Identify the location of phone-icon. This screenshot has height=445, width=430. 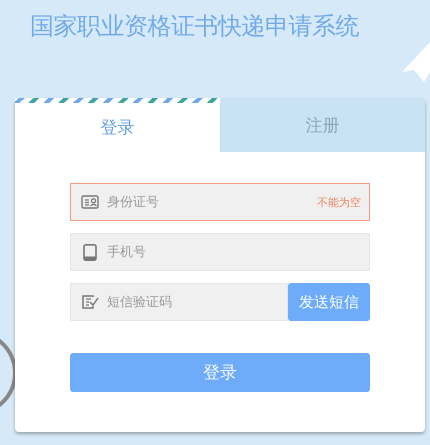
(90, 252).